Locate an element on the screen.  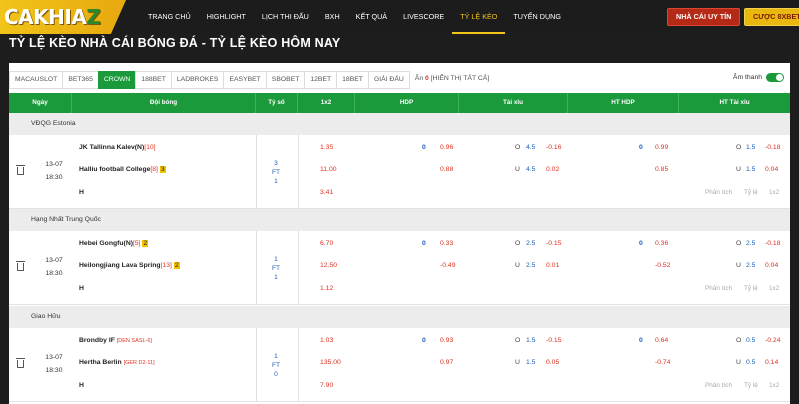
league-header: Hạng Nhất Trung Quốc is located at coordinates (399, 220).